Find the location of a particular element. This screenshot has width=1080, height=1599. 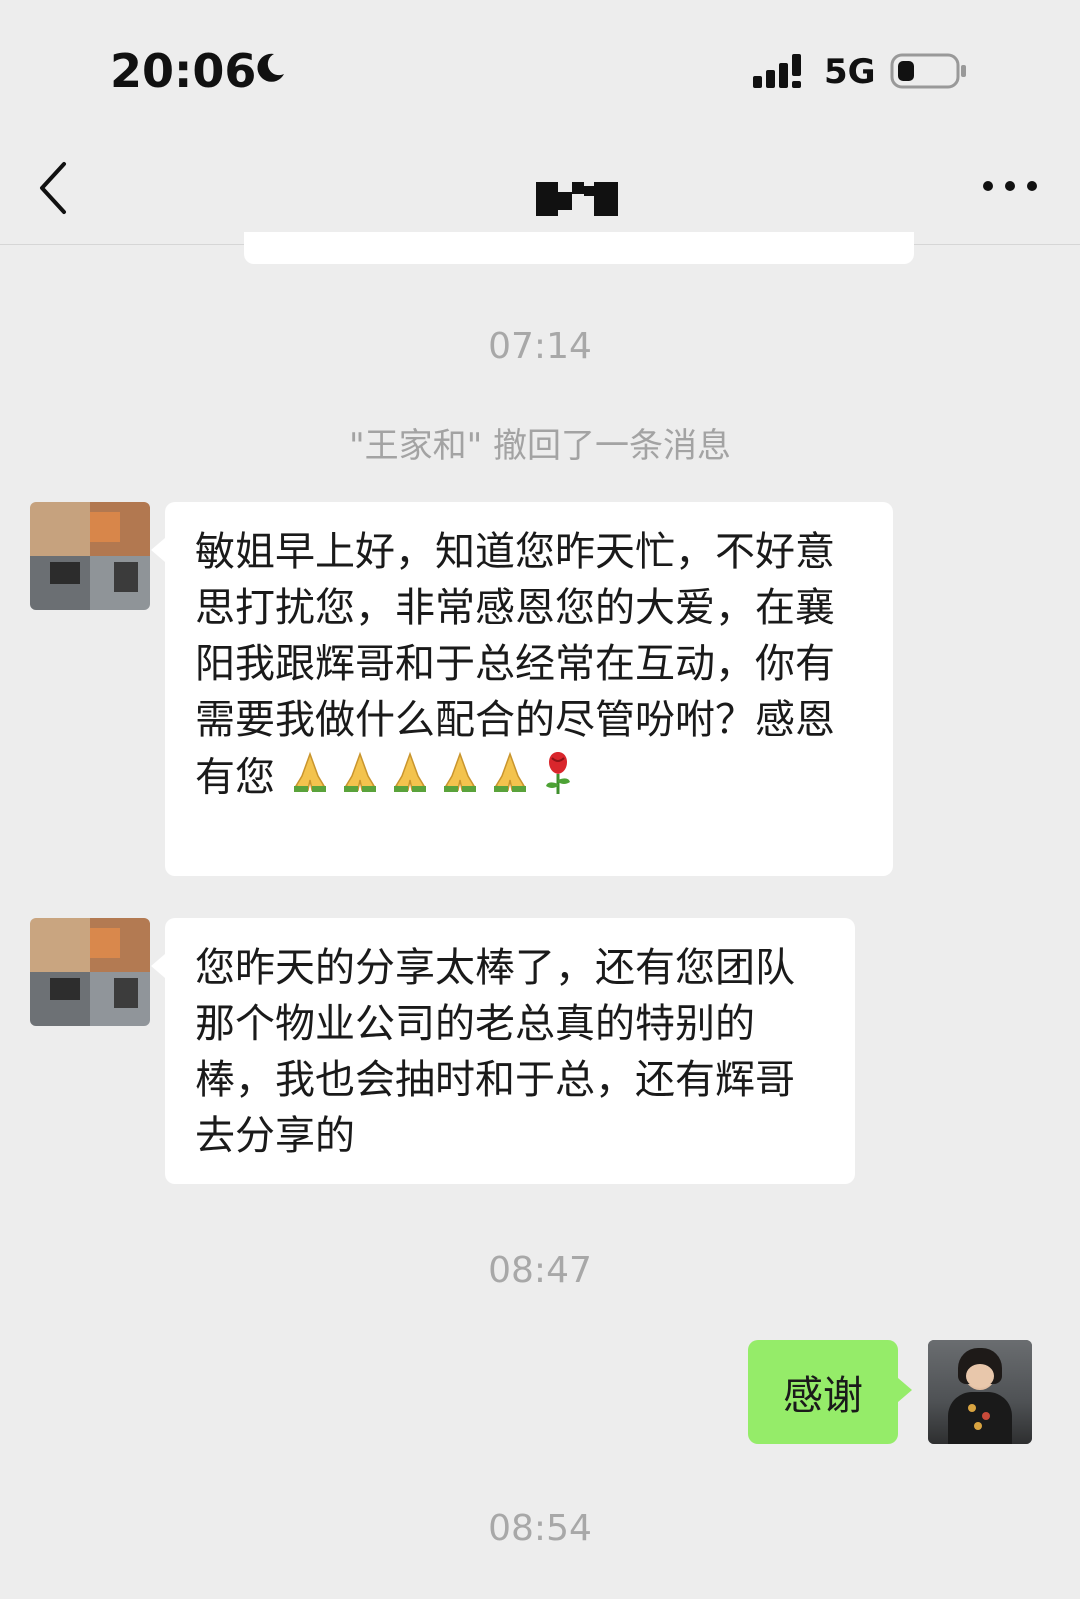

emoji-group is located at coordinates (429, 776).